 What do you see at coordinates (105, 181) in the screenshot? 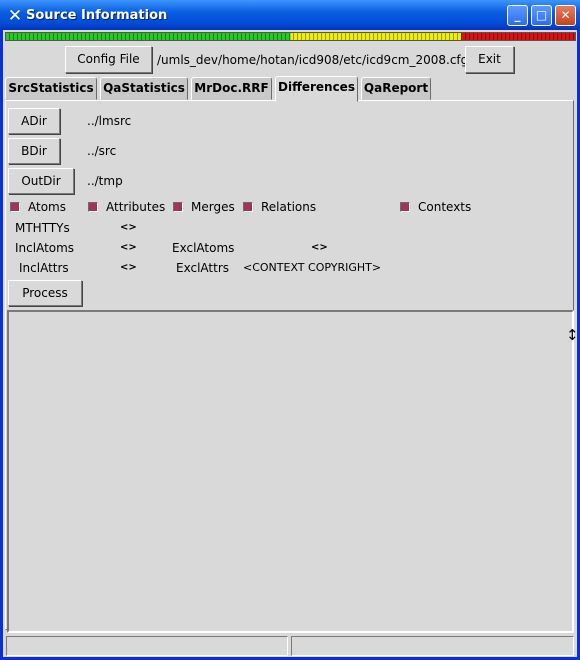
I see `outdir-value: ../tmp` at bounding box center [105, 181].